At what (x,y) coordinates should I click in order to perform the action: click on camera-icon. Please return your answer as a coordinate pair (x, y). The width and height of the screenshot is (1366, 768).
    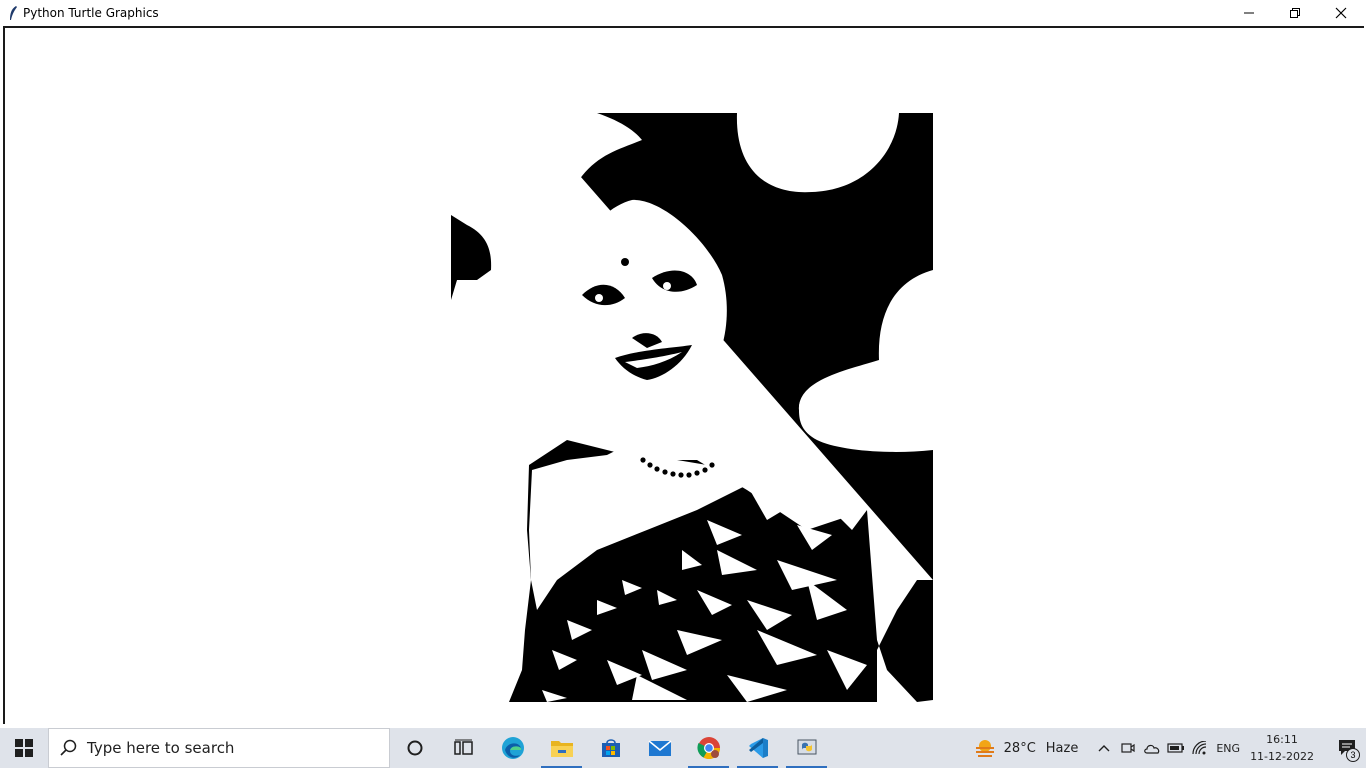
    Looking at the image, I should click on (1128, 748).